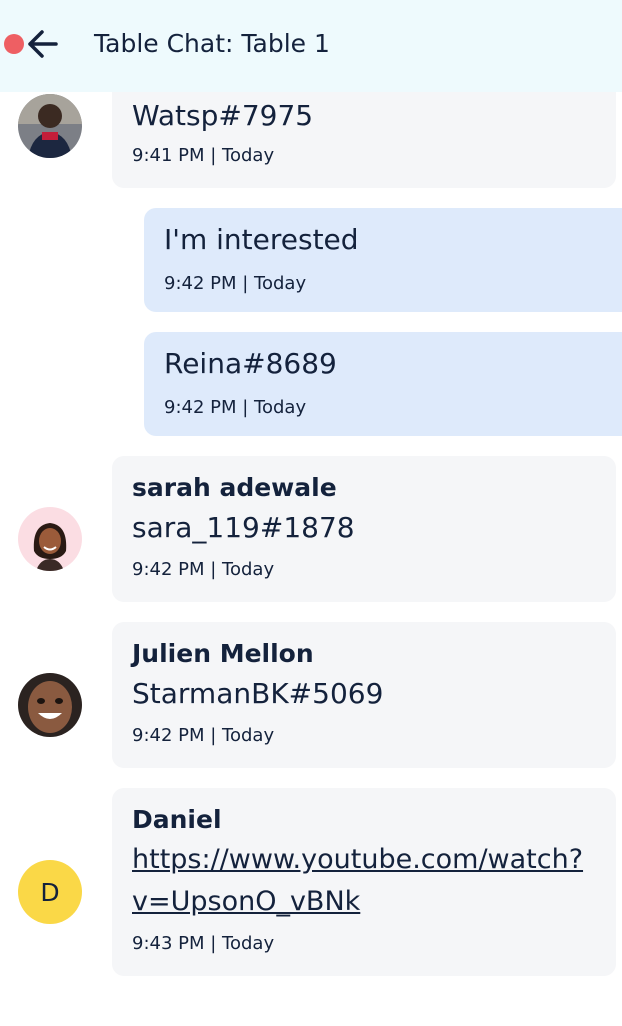 The height and width of the screenshot is (1026, 622). Describe the element at coordinates (203, 155) in the screenshot. I see `message-time: 9:41 PM | Today` at that location.